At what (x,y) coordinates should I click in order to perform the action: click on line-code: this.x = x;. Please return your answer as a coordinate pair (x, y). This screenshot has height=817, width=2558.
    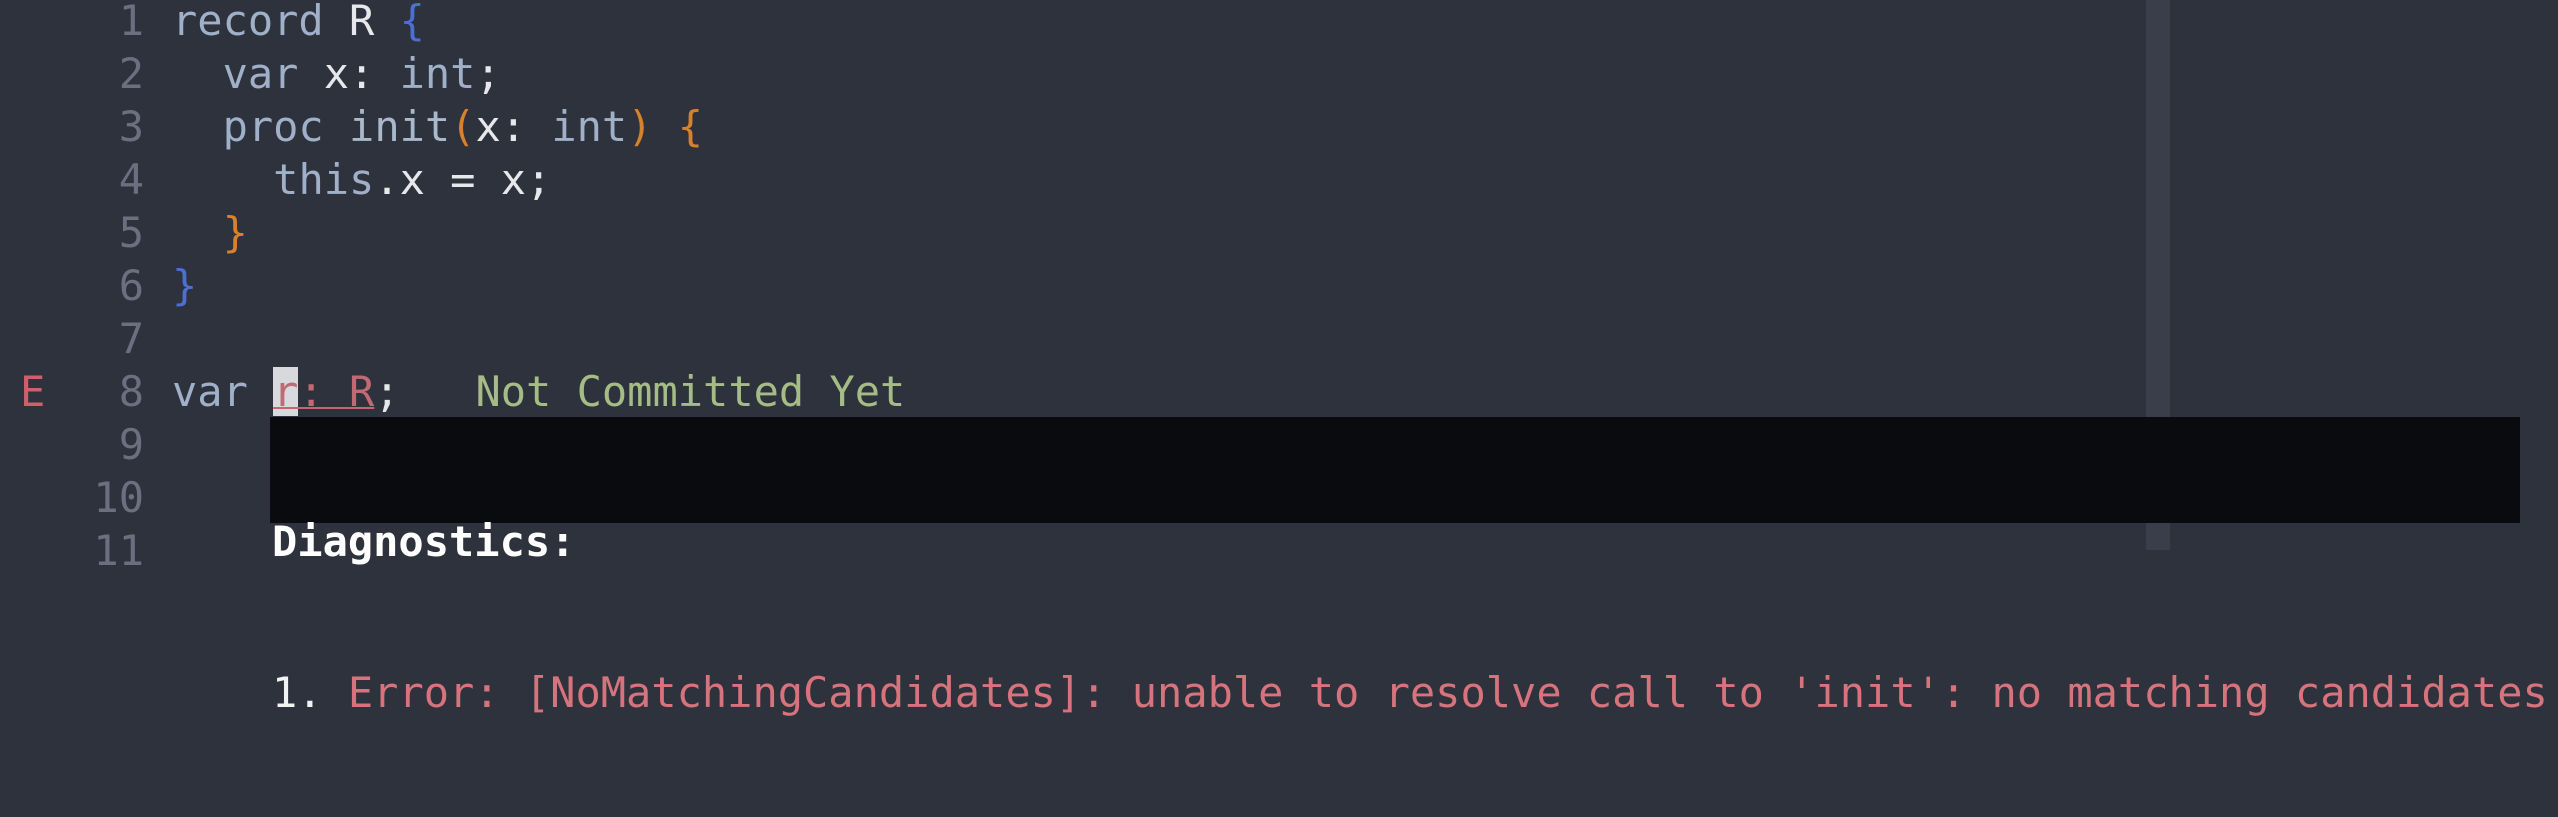
    Looking at the image, I should click on (361, 179).